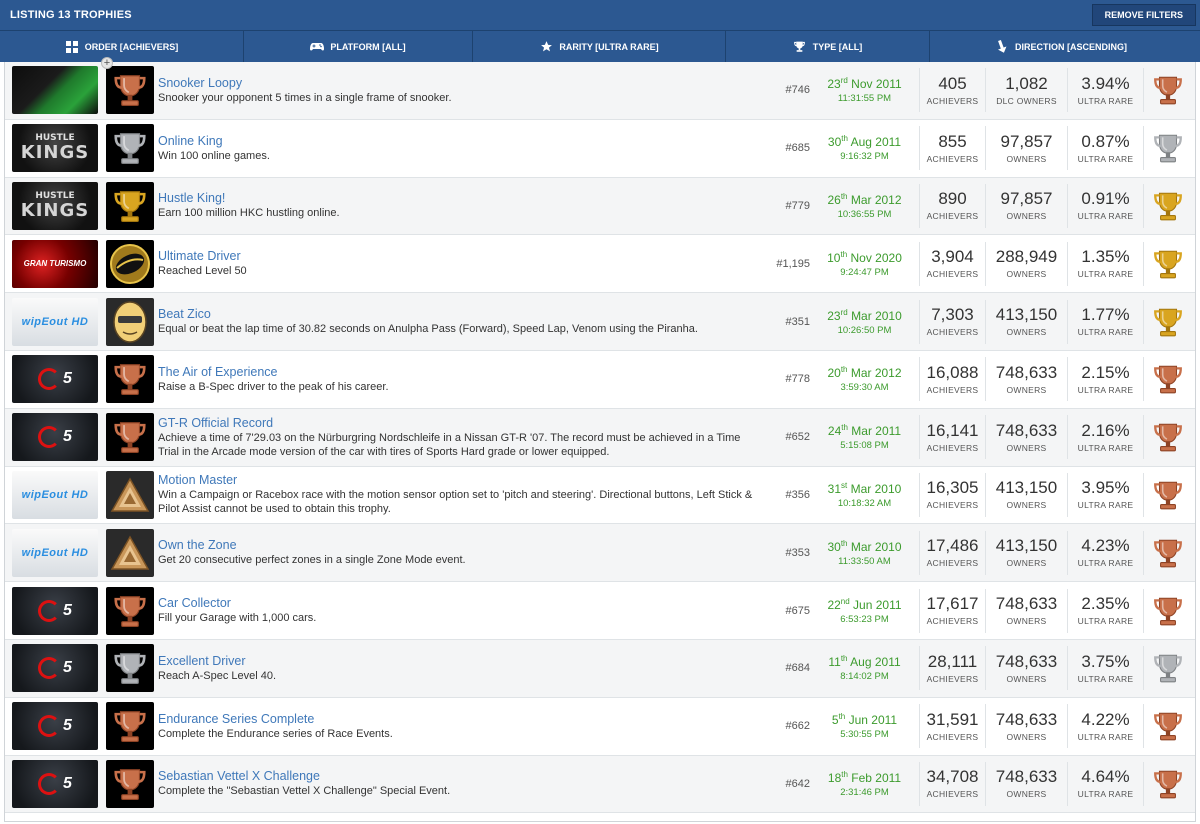  I want to click on date-month-year: Jun 2011, so click(873, 720).